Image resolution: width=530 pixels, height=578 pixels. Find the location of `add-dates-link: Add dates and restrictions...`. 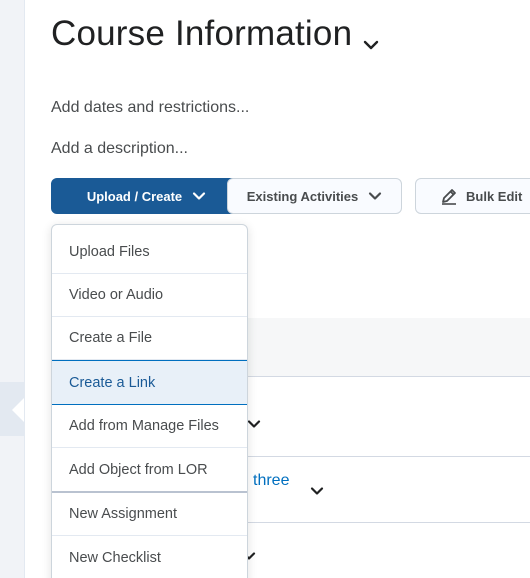

add-dates-link: Add dates and restrictions... is located at coordinates (150, 108).